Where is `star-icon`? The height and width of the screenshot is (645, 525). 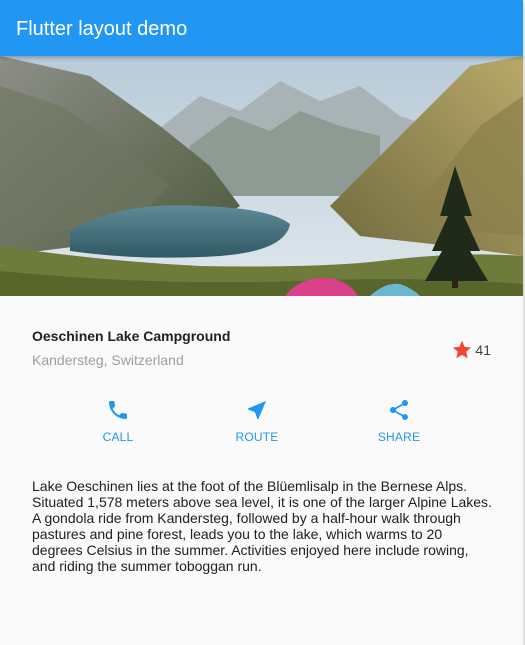 star-icon is located at coordinates (462, 349).